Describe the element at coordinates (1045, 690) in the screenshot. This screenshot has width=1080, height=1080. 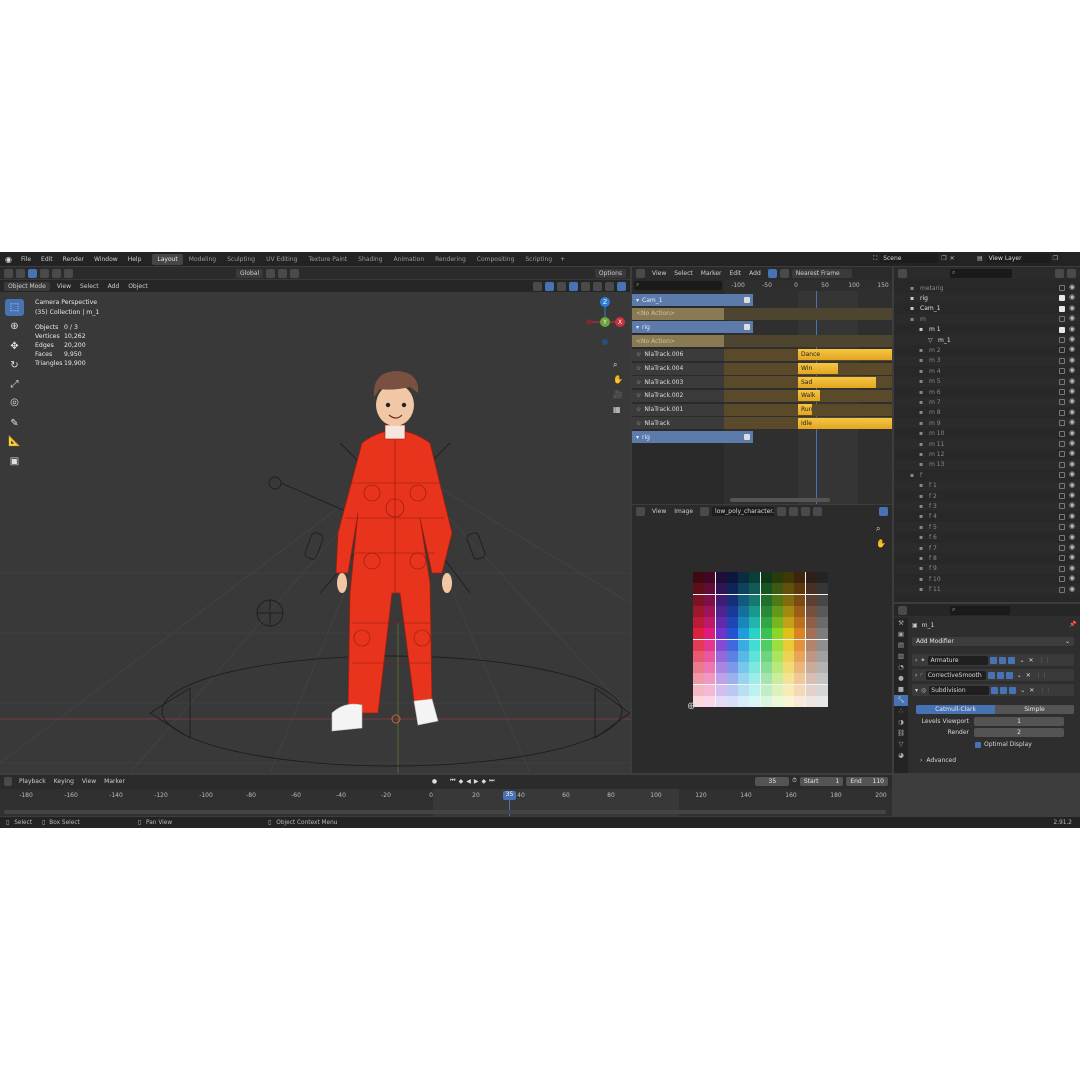
I see `modifier-drag-handle-icon: ⋮⋮` at that location.